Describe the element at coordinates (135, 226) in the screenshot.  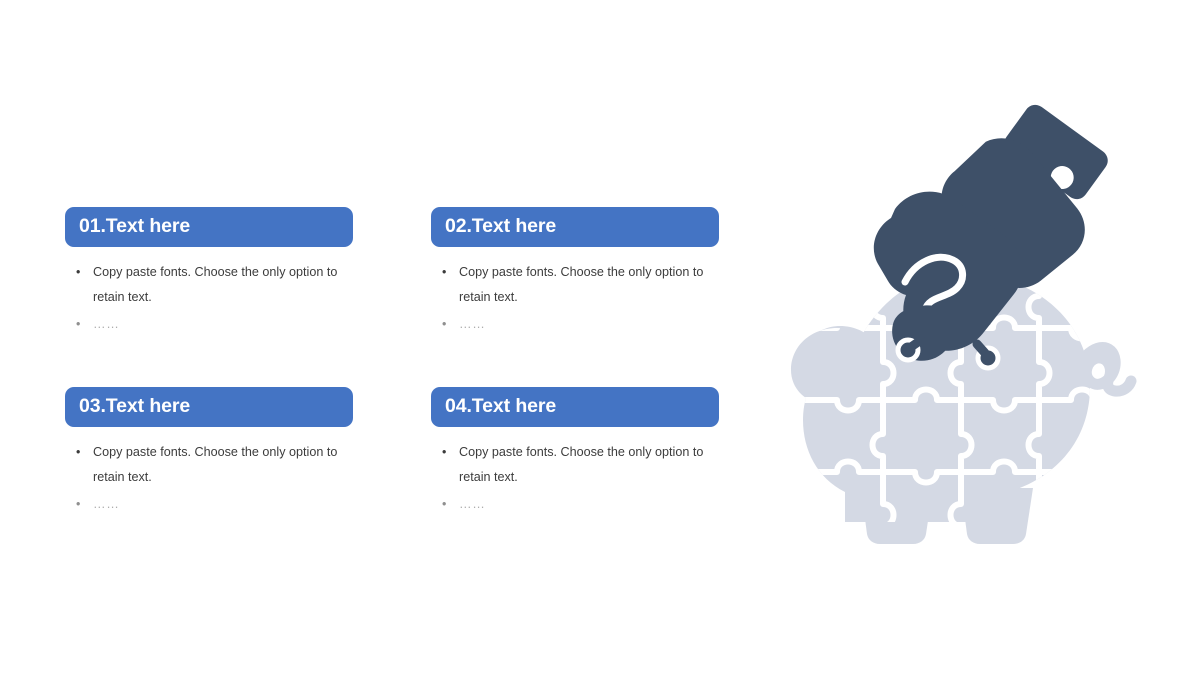
I see `block-1-header-label: 01.Text here` at that location.